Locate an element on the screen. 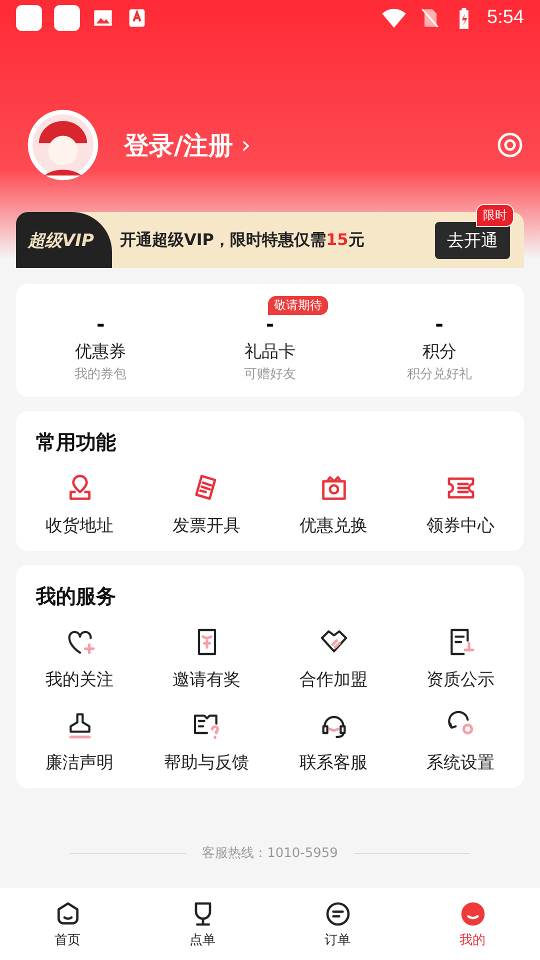 This screenshot has width=540, height=960. wifi-icon is located at coordinates (394, 18).